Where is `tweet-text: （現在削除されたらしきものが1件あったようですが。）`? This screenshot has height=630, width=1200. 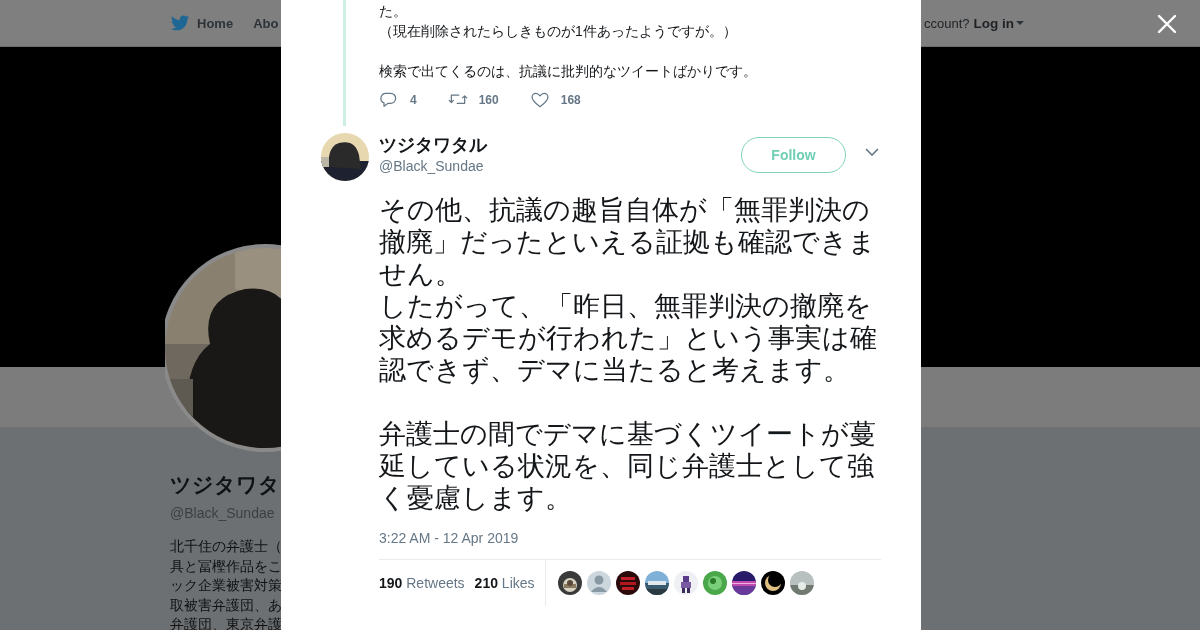
tweet-text: （現在削除されたらしきものが1件あったようですが。） is located at coordinates (558, 31).